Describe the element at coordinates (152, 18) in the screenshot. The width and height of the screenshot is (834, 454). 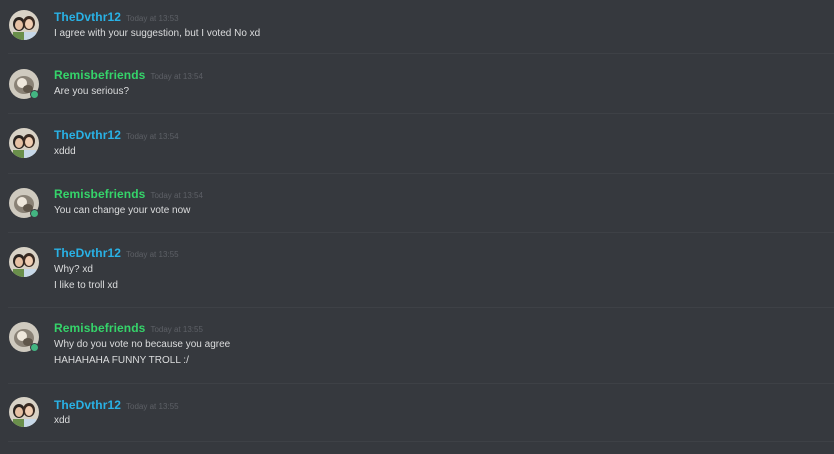
I see `timestamp: Today at 13:53` at that location.